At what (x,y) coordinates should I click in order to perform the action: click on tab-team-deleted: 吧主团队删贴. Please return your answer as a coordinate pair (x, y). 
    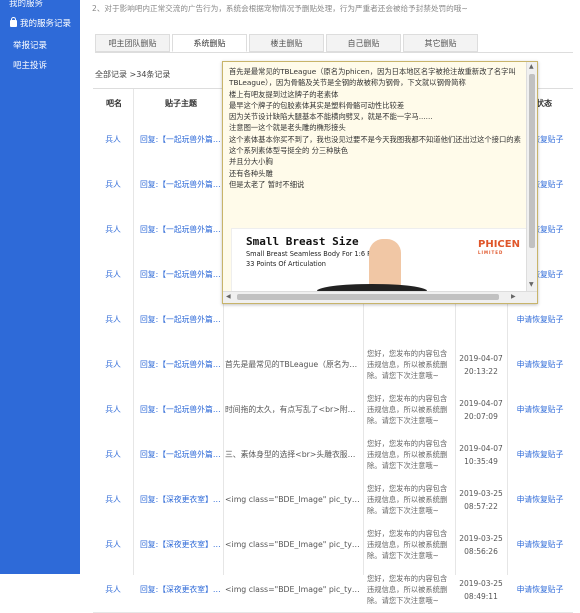
    Looking at the image, I should click on (132, 43).